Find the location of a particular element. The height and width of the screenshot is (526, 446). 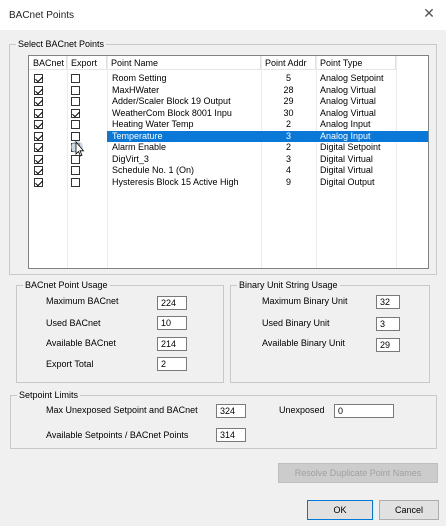

bacnet-usage-legend: BACnet Point Usage is located at coordinates (66, 285).